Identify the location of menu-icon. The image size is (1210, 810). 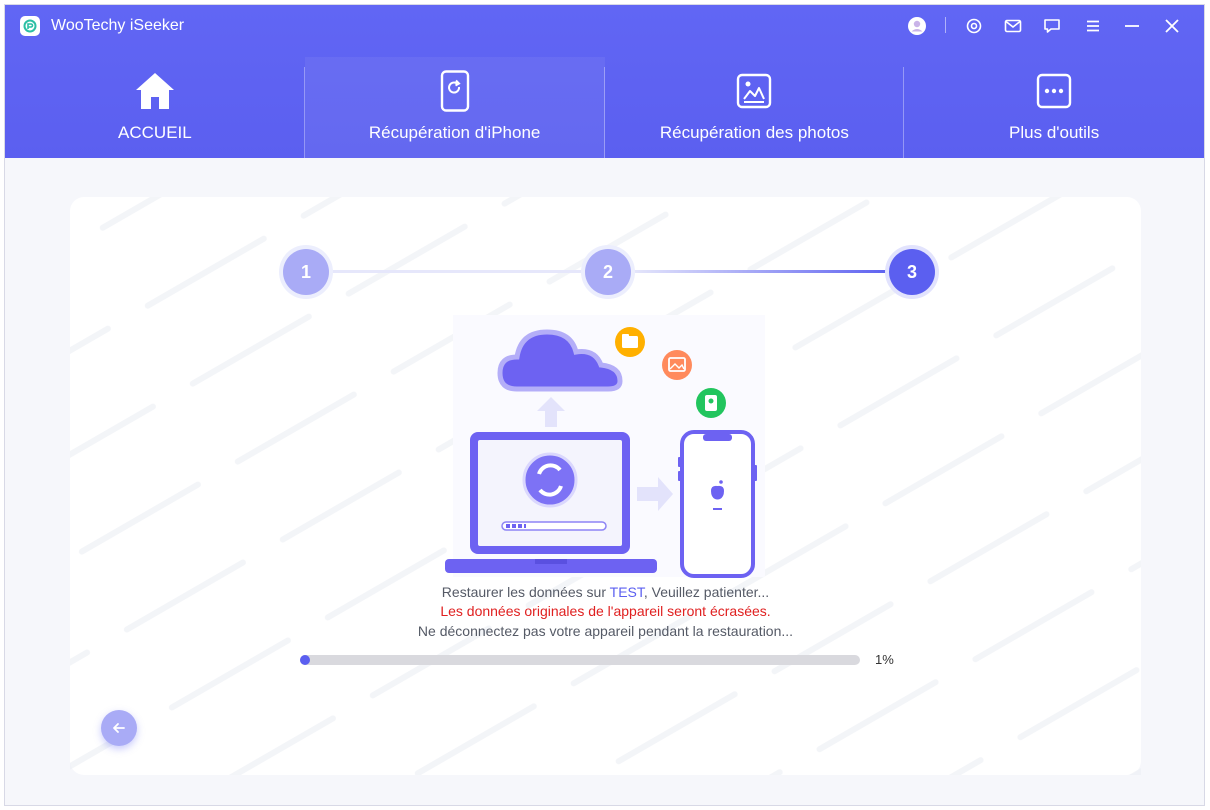
(1093, 26).